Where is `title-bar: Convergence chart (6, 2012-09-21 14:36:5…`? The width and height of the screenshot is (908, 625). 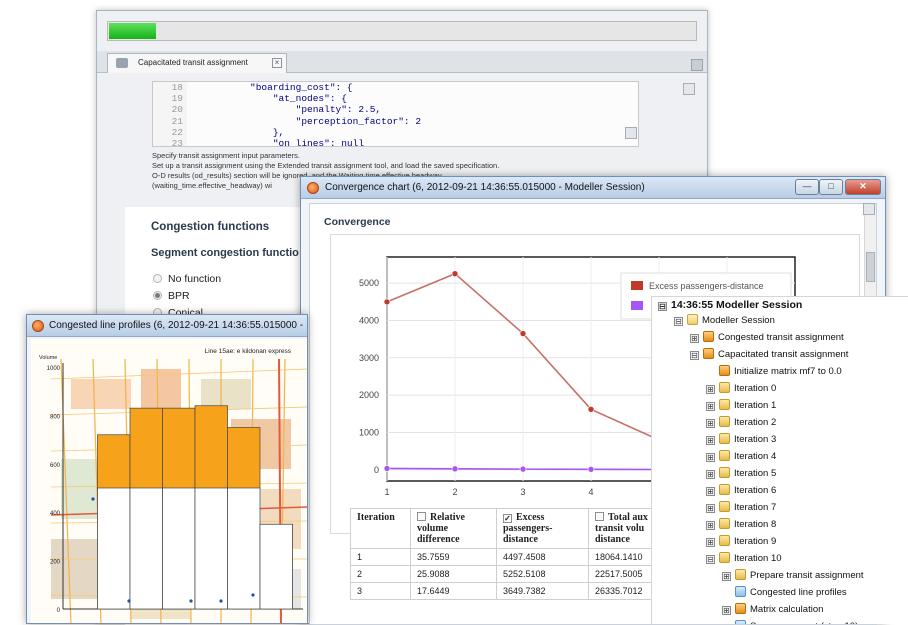 title-bar: Convergence chart (6, 2012-09-21 14:36:5… is located at coordinates (593, 188).